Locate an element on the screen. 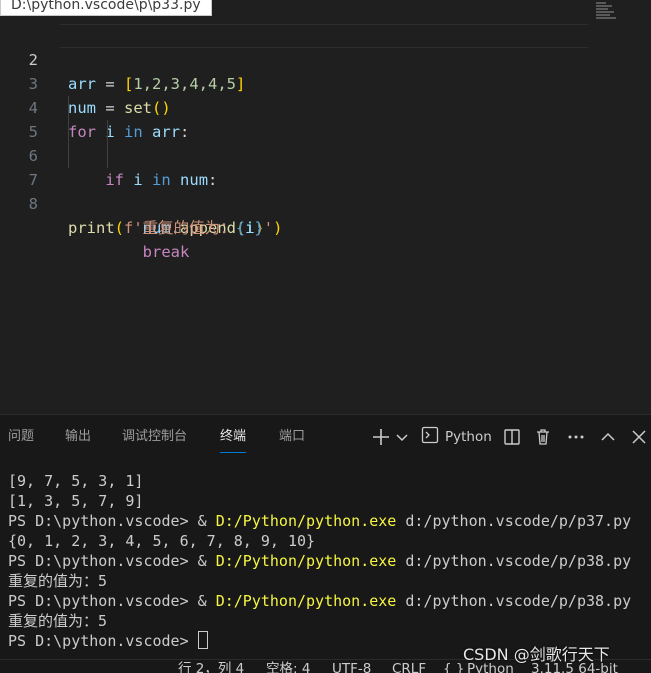 The width and height of the screenshot is (651, 673). file-path-tooltip: D:\python.vscode\p\p33.py is located at coordinates (106, 8).